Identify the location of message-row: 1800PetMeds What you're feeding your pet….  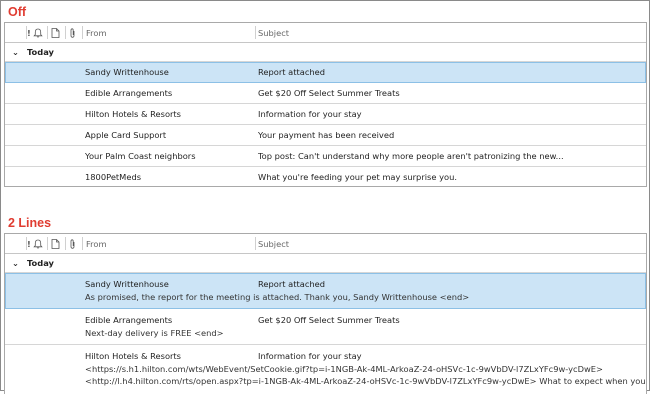
(325, 176).